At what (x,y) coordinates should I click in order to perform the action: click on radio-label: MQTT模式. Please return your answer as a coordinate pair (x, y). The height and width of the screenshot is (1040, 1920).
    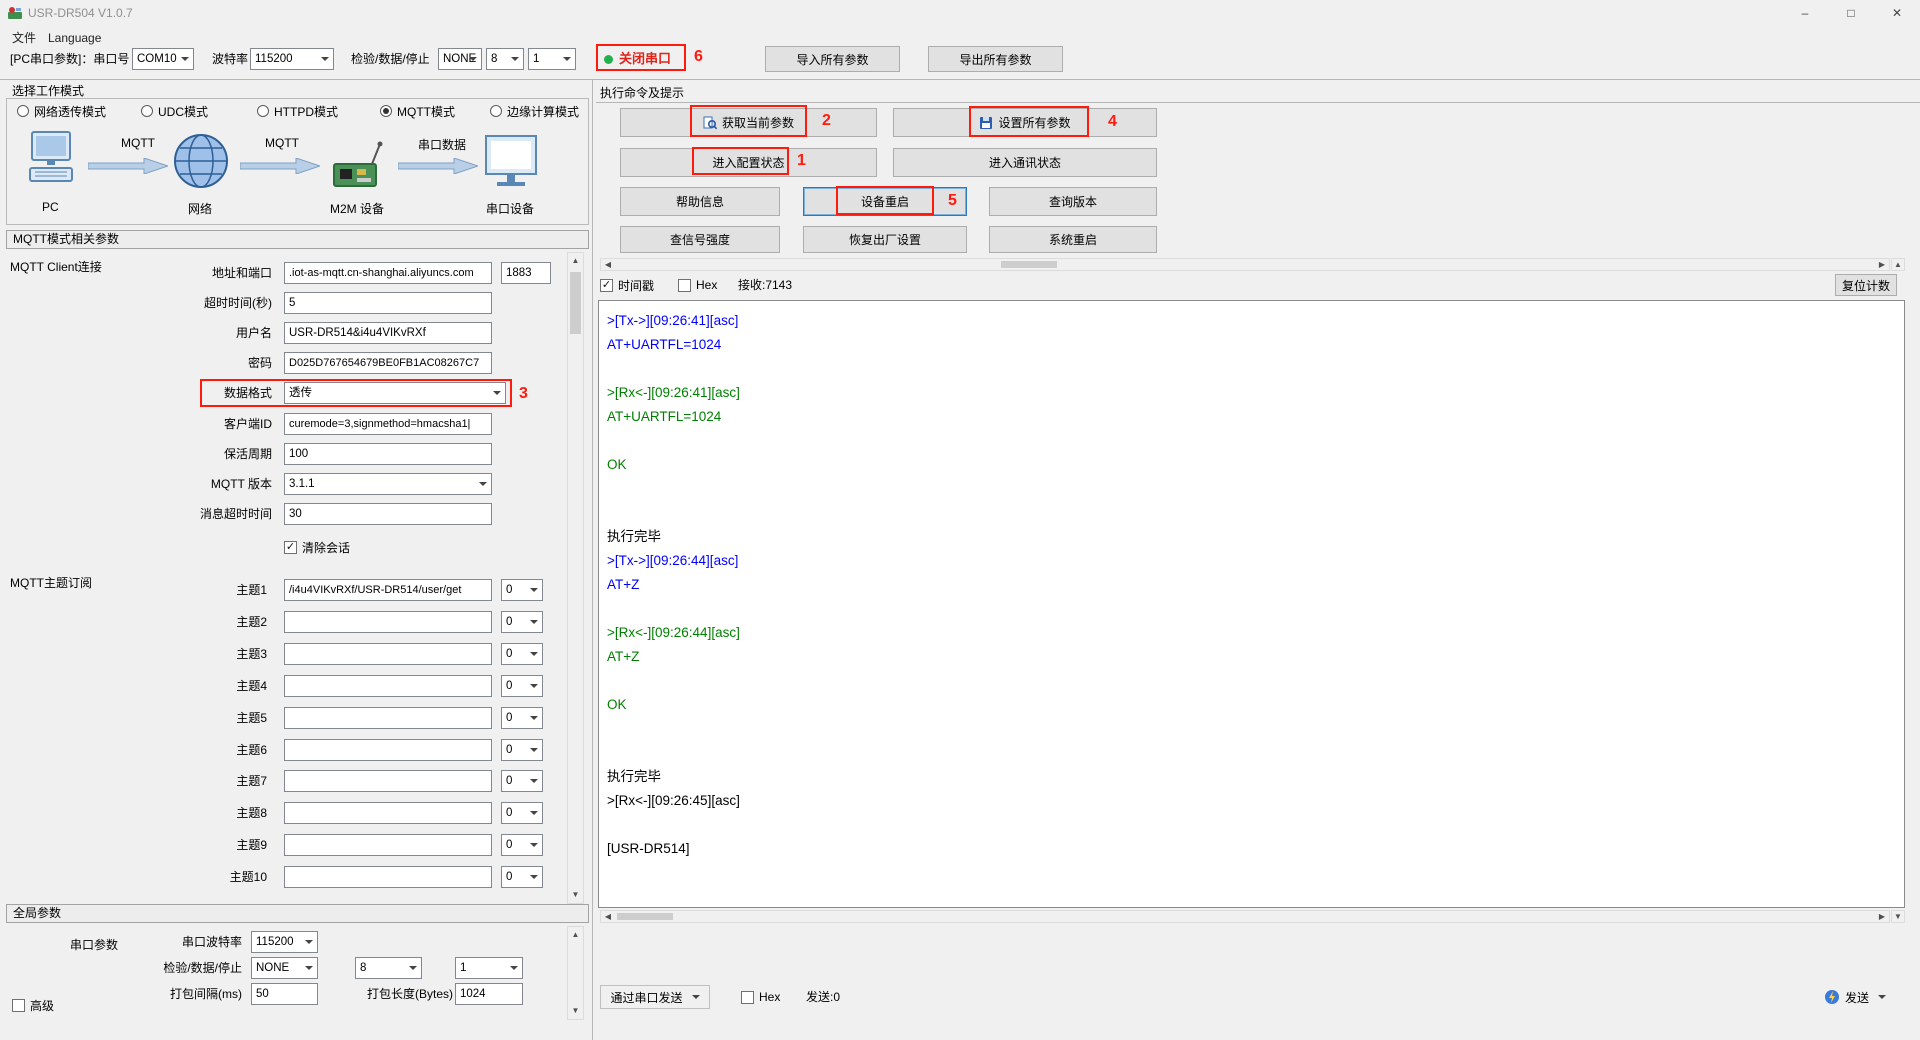
    Looking at the image, I should click on (426, 111).